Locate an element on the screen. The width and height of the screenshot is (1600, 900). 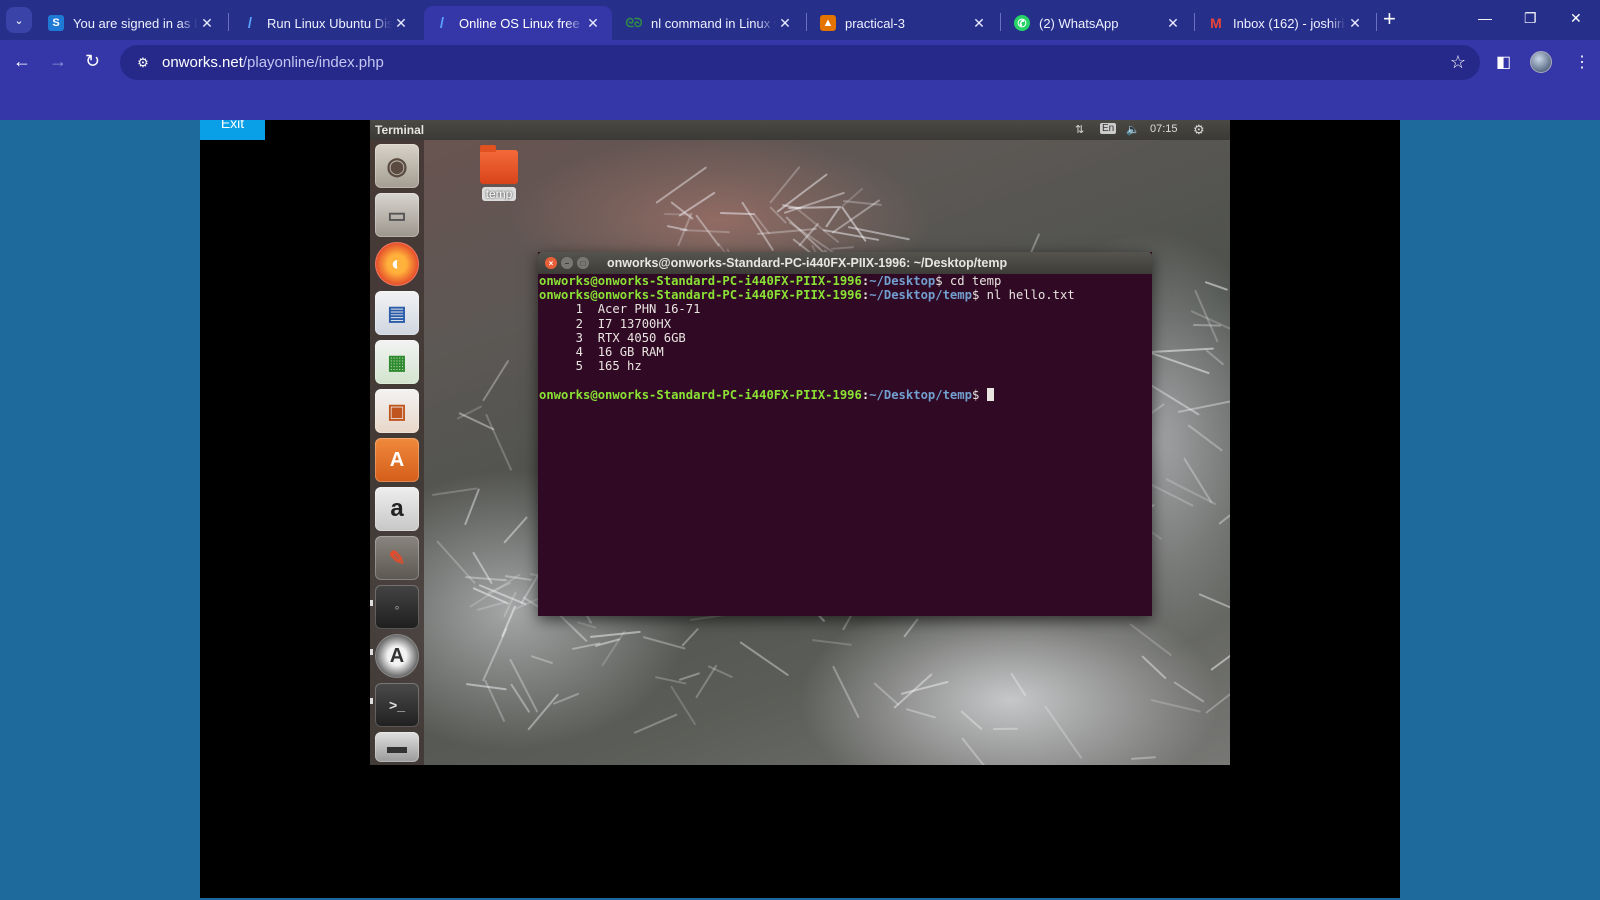
tab-title: practical-3 is located at coordinates (875, 23).